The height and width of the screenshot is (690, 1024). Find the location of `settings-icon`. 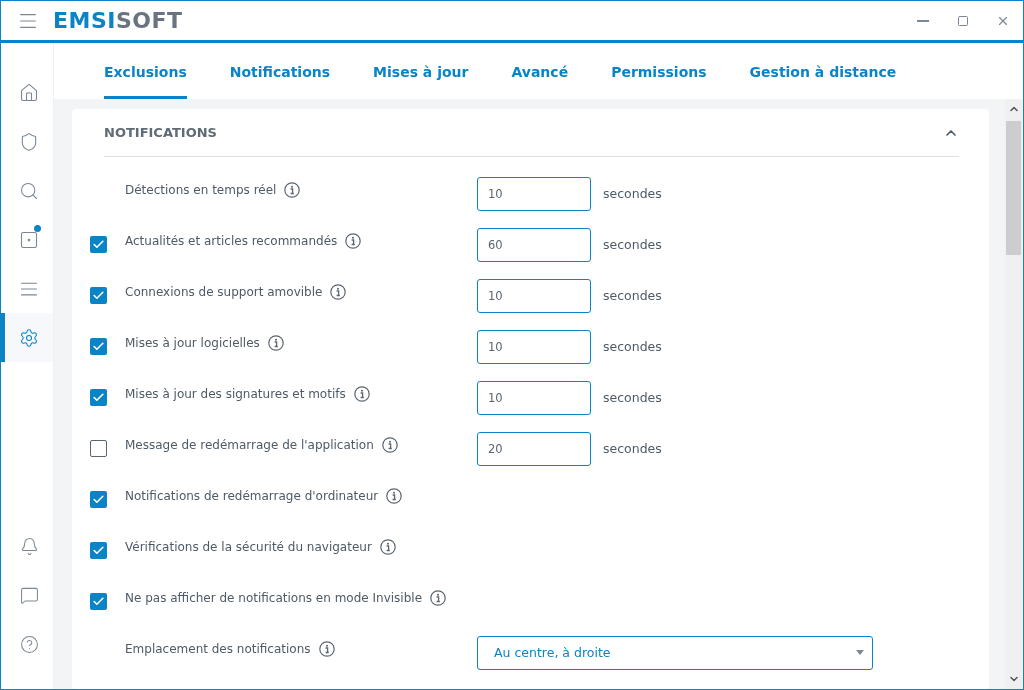

settings-icon is located at coordinates (29, 337).